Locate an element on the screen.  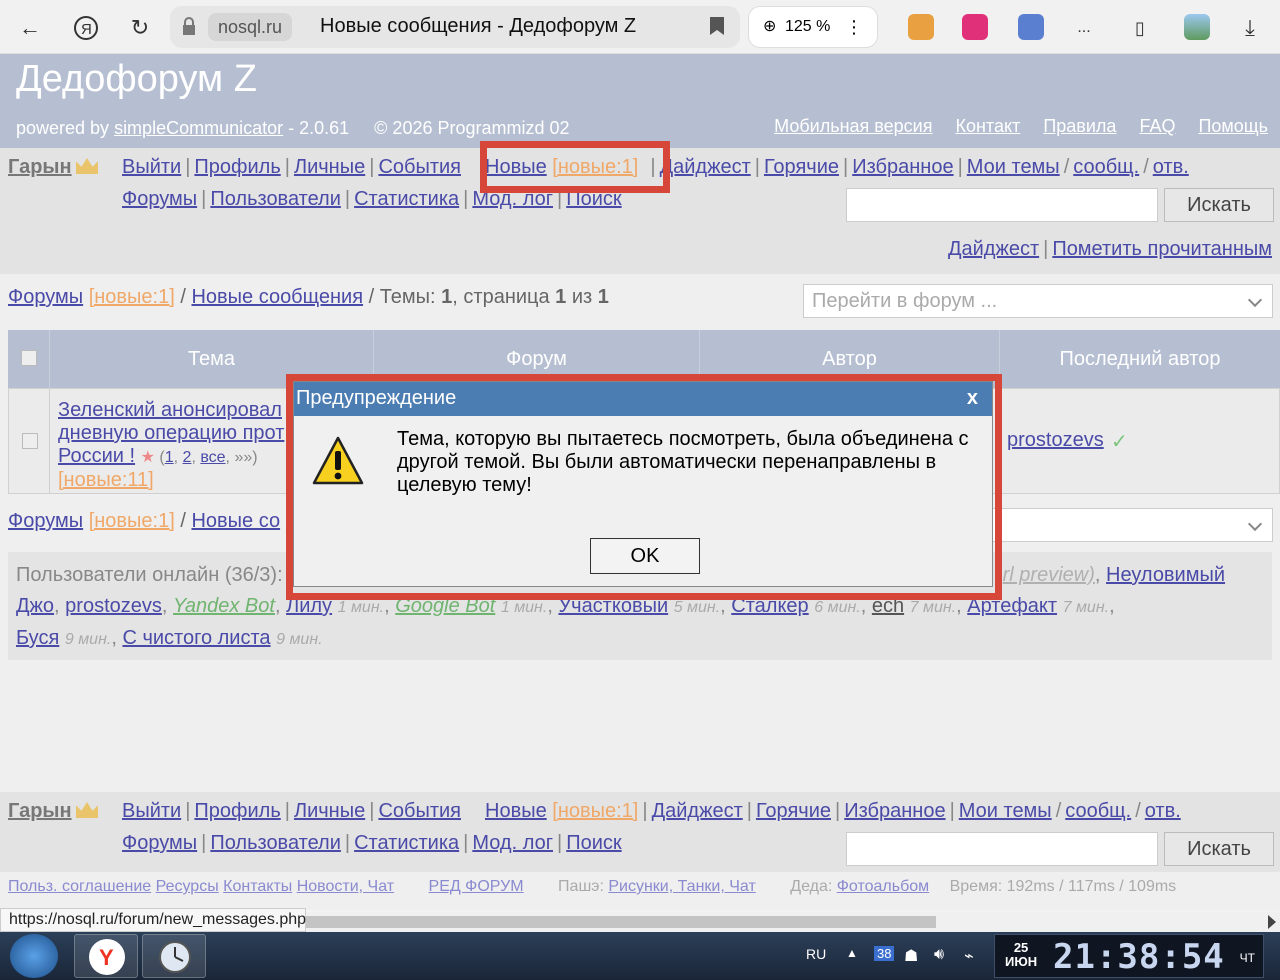
breadcrumb-new-count-bottom: [новые:1] is located at coordinates (132, 521).